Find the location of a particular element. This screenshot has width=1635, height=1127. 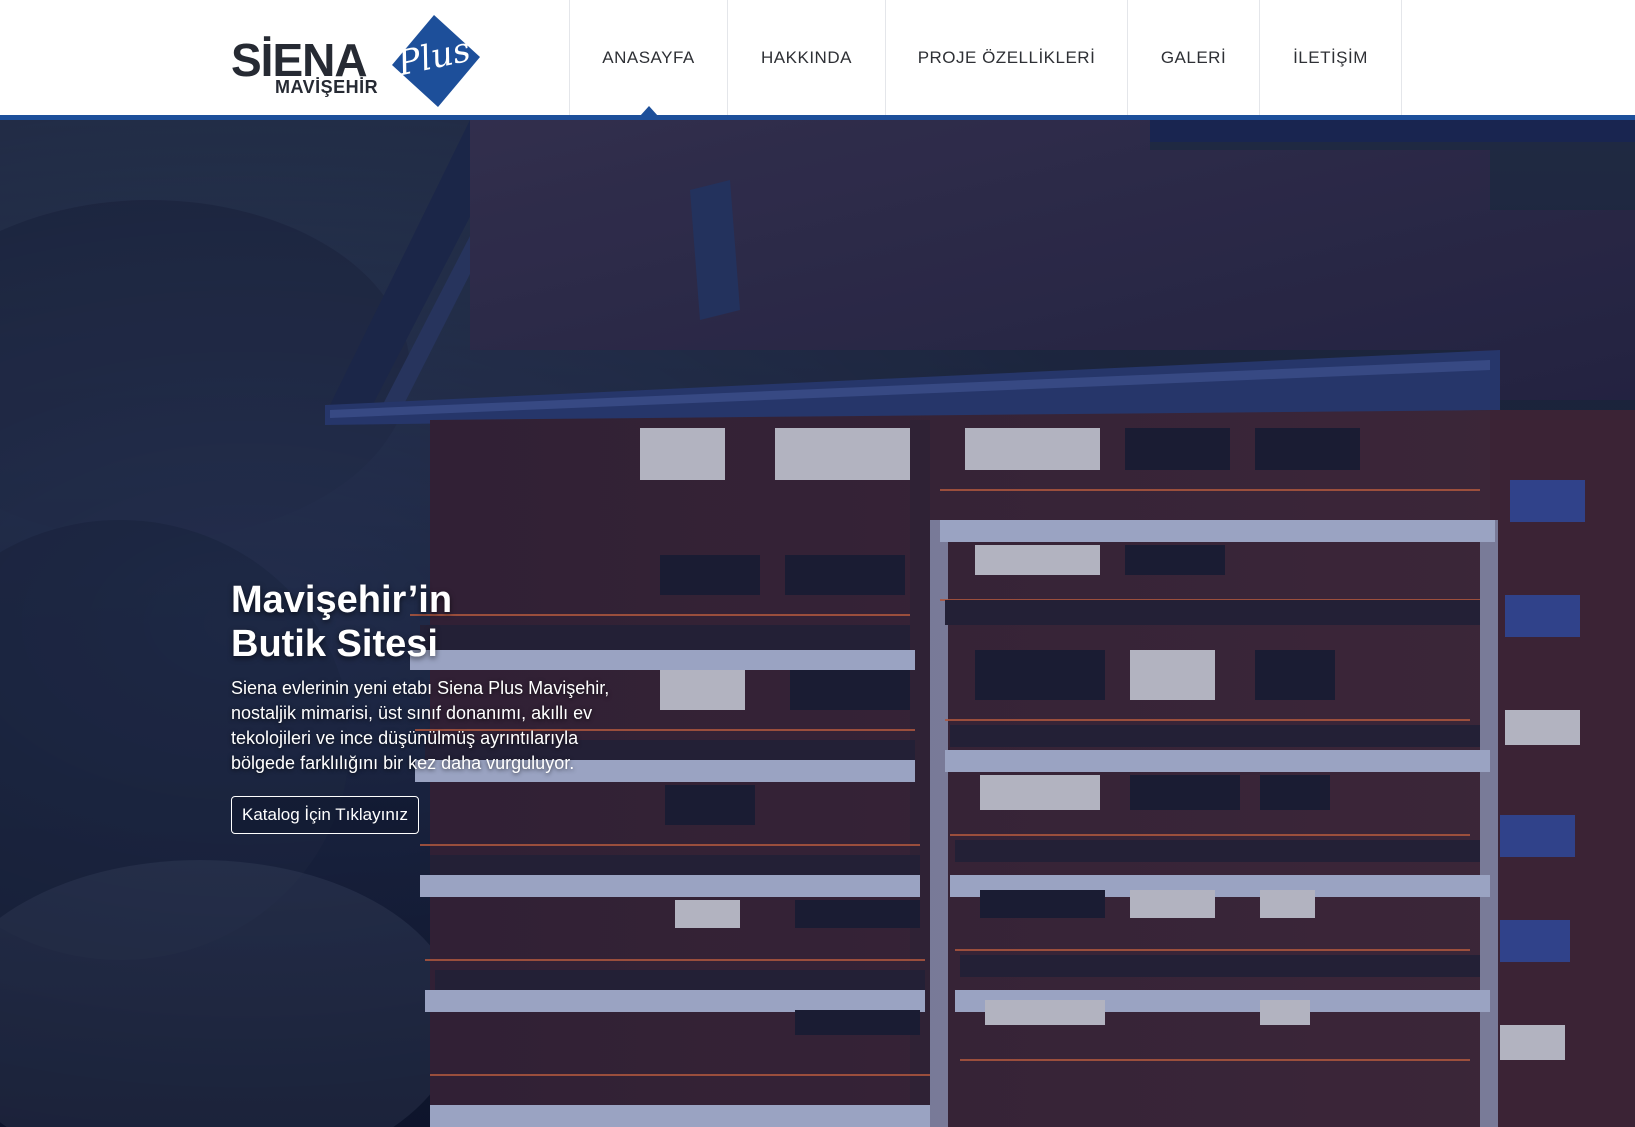

nav-item-proje-ozellikleri: PROJE ÖZELLİKLERİ is located at coordinates (1006, 57).